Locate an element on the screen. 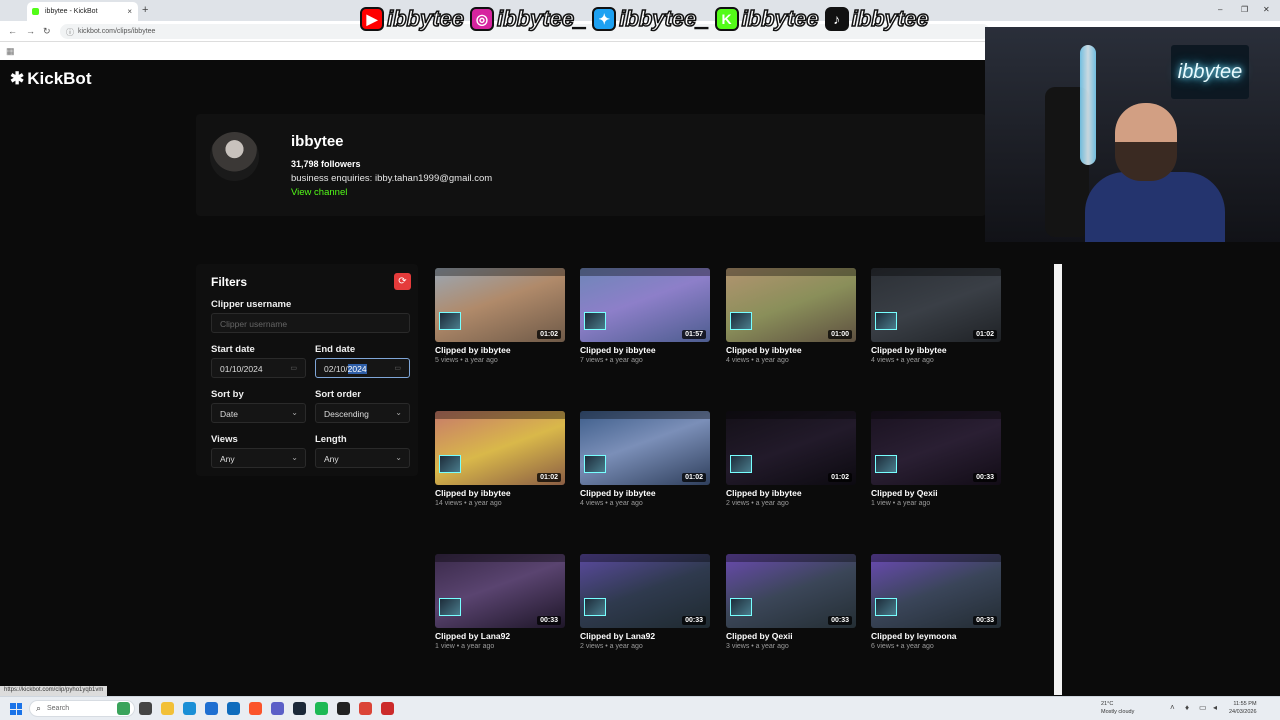 This screenshot has height=720, width=1280. taskbar-app-obs-icon is located at coordinates (387, 708).